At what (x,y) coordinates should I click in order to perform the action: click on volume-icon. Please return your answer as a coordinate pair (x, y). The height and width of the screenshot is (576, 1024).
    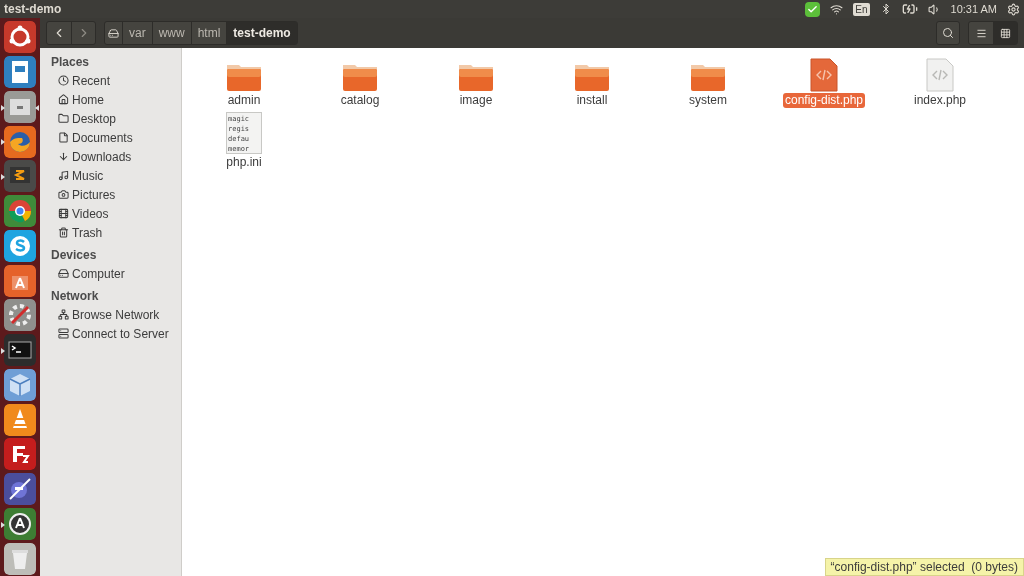
    Looking at the image, I should click on (934, 9).